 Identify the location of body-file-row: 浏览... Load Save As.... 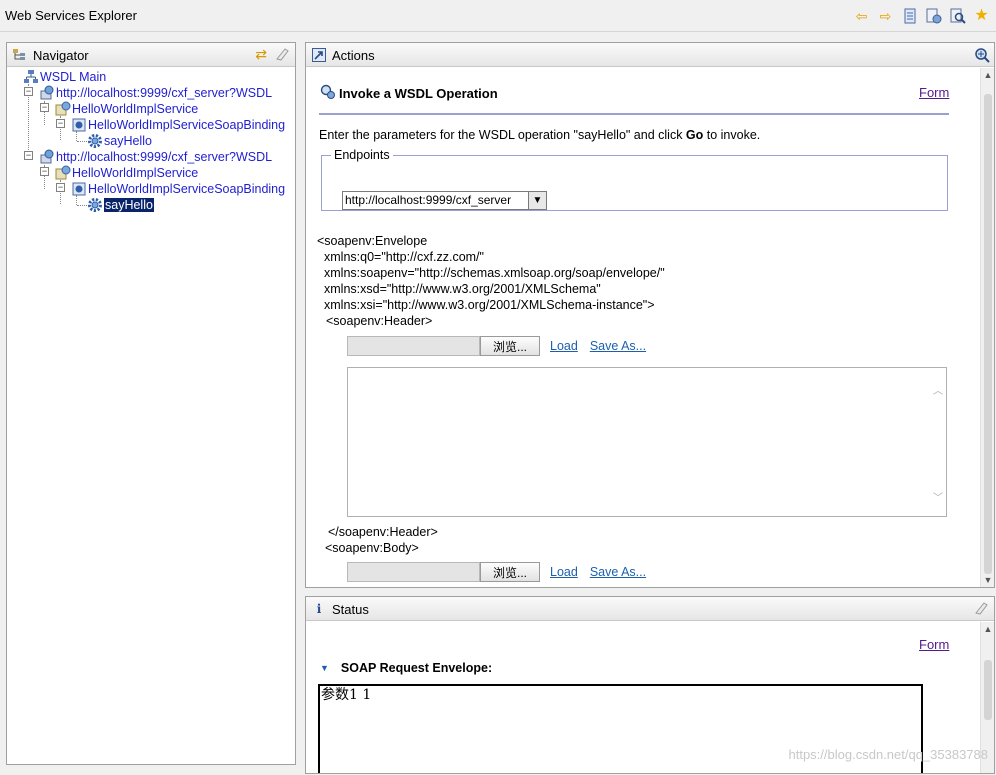
(496, 572).